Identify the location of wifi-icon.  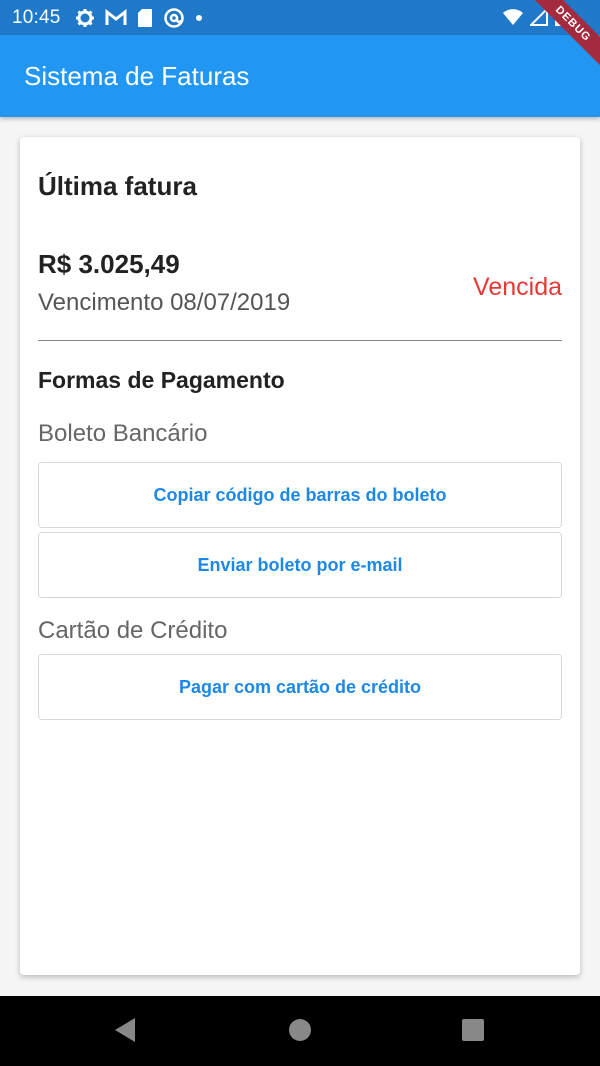
(513, 20).